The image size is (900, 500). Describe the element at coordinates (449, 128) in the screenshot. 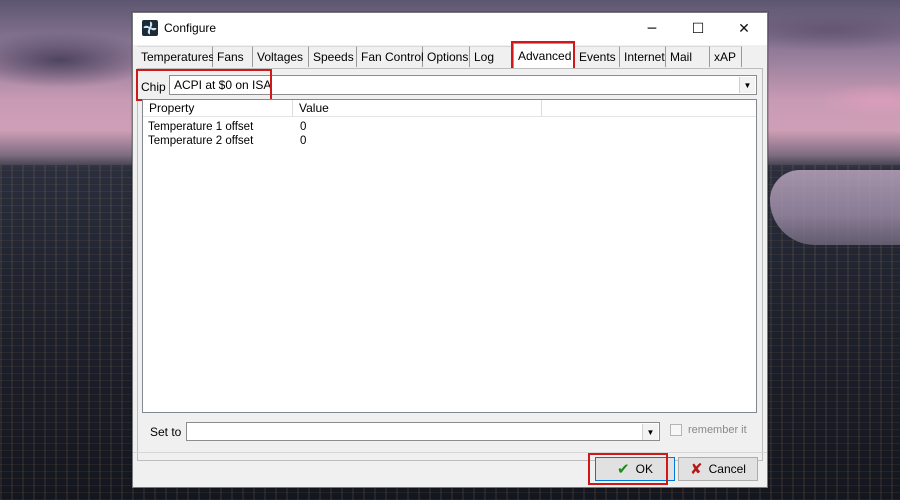

I see `table-row: Temperature 1 offset 0` at that location.